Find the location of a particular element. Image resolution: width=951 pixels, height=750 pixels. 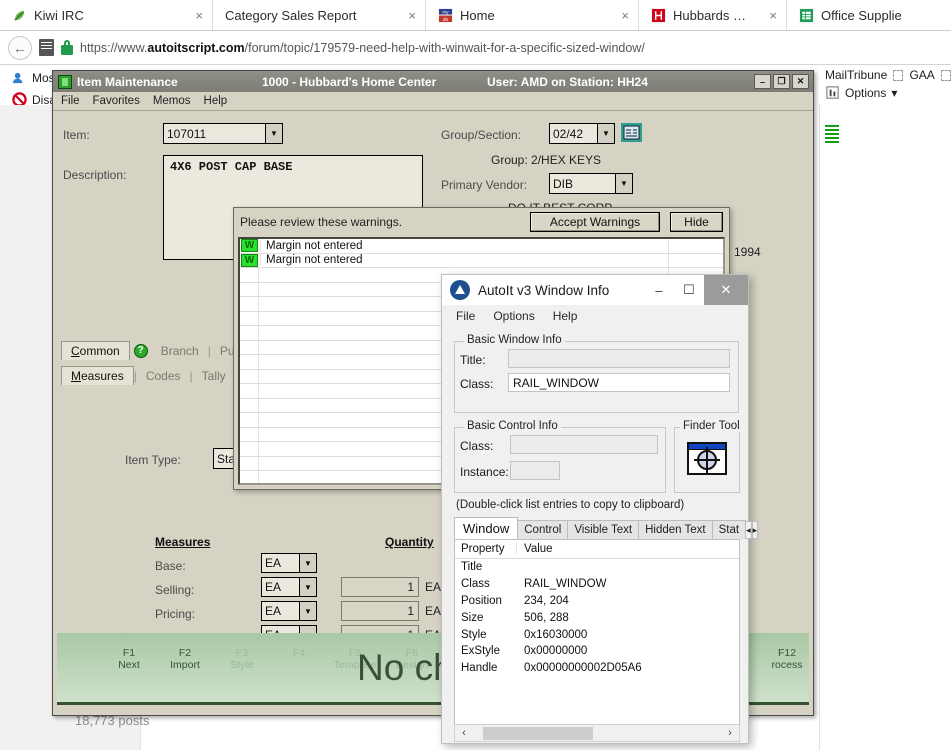

function-key-f2: F2 Import is located at coordinates (185, 659).